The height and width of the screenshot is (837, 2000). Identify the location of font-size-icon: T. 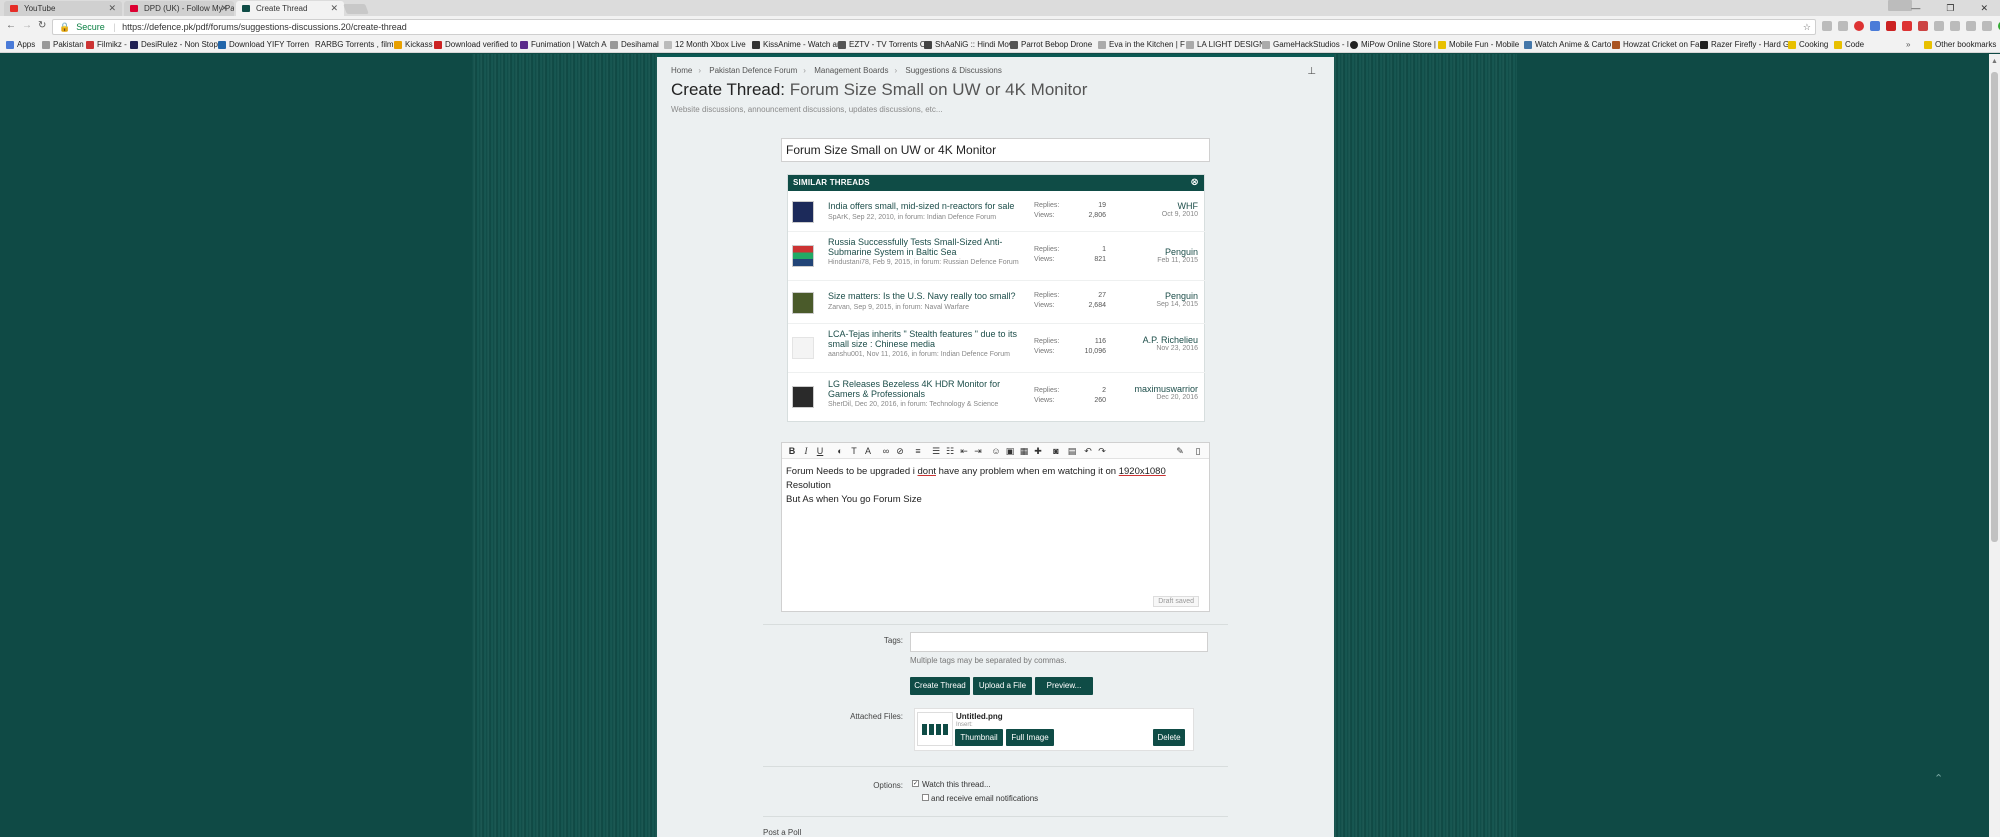
(854, 451).